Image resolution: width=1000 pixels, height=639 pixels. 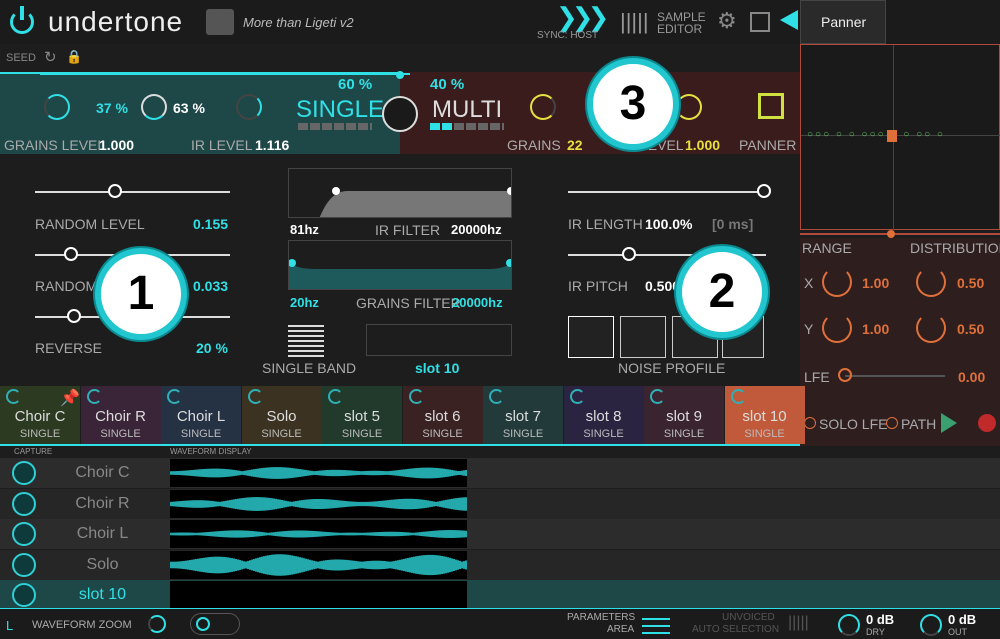 I want to click on dry-label: DRY, so click(x=875, y=632).